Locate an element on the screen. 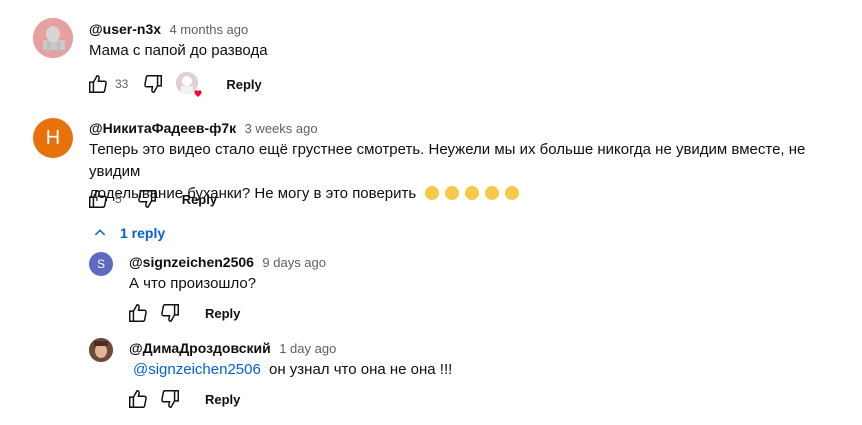 The image size is (862, 425). comment-author: @user-n3x is located at coordinates (125, 29).